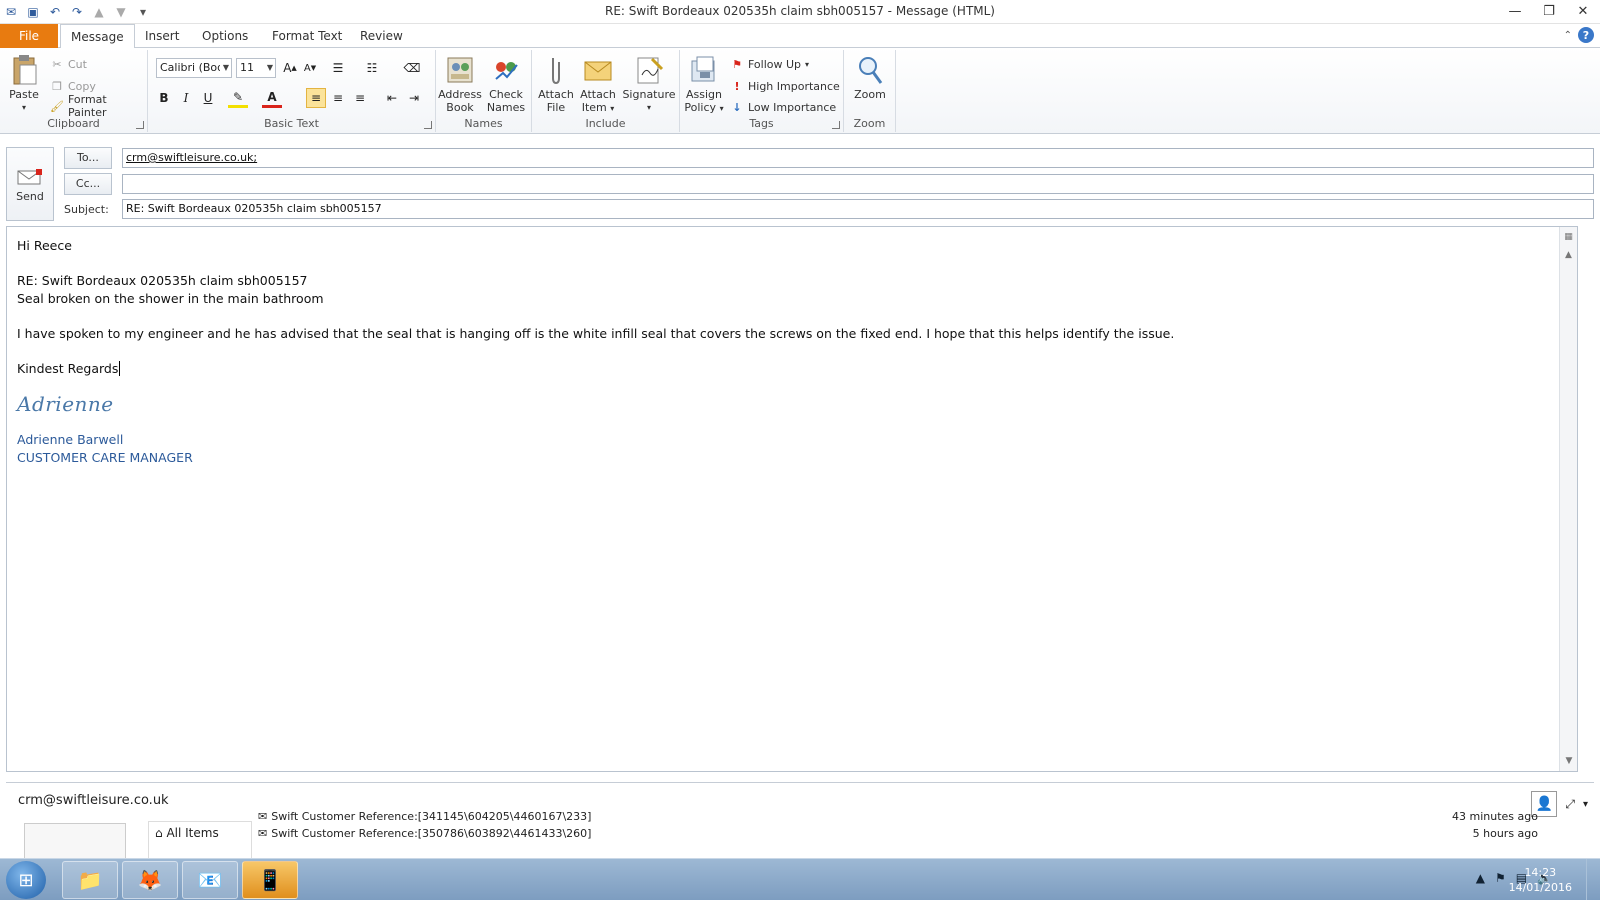 Image resolution: width=1600 pixels, height=900 pixels. What do you see at coordinates (1500, 878) in the screenshot?
I see `action-center-flag-icon: ⚑` at bounding box center [1500, 878].